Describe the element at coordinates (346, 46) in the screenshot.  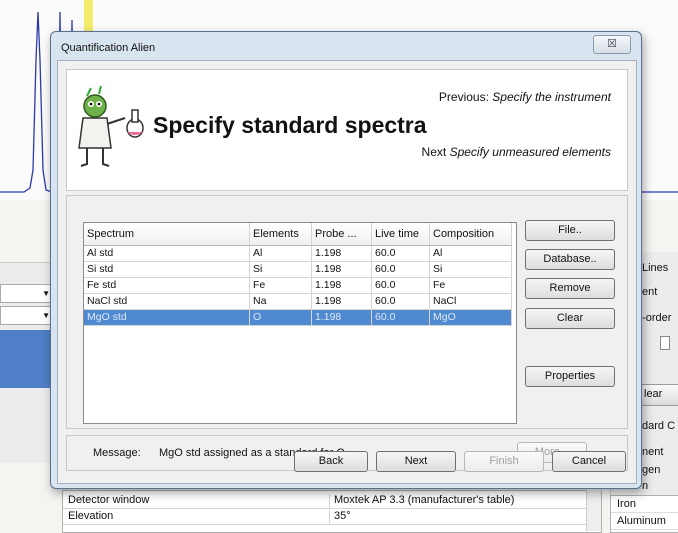
I see `dialog-titlebar: Quantification Alien ☒` at that location.